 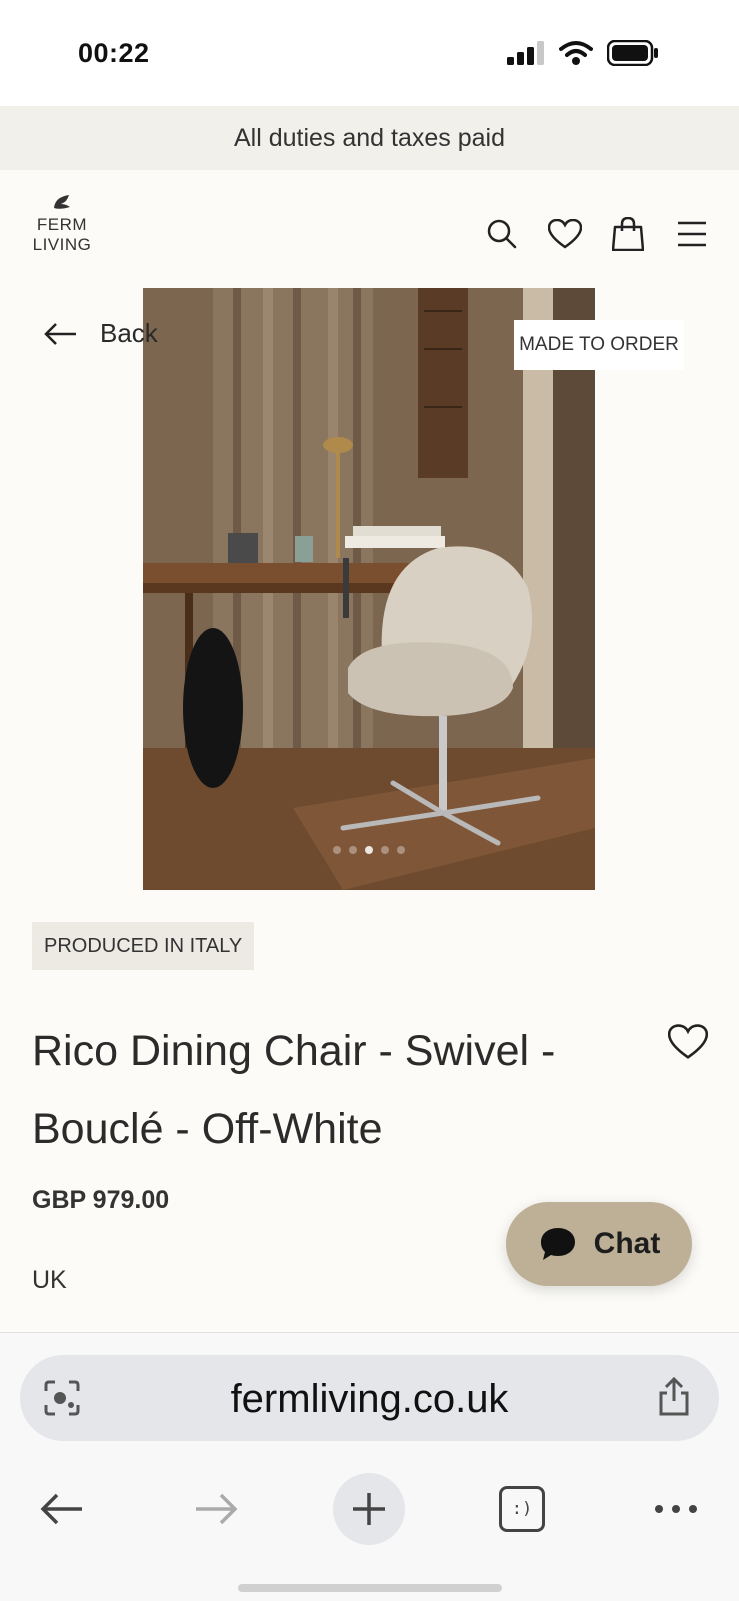 I want to click on origin-badge: PRODUCED IN ITALY, so click(x=143, y=946).